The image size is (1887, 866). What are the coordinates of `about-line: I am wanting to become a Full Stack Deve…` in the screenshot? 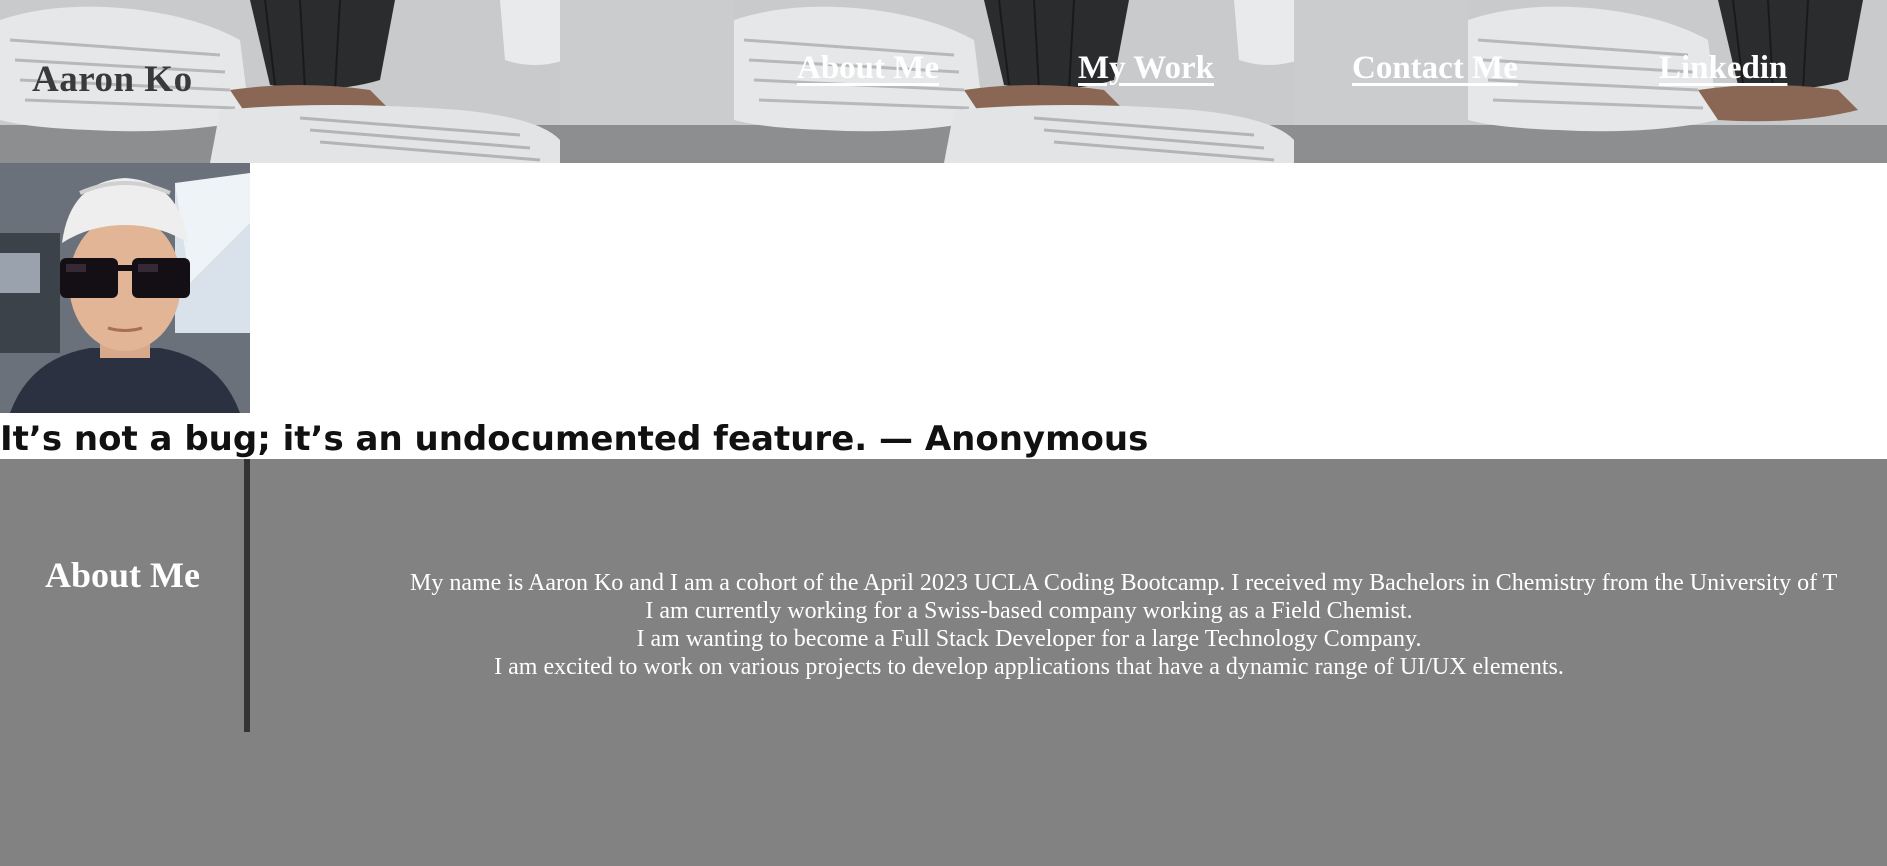 It's located at (1029, 639).